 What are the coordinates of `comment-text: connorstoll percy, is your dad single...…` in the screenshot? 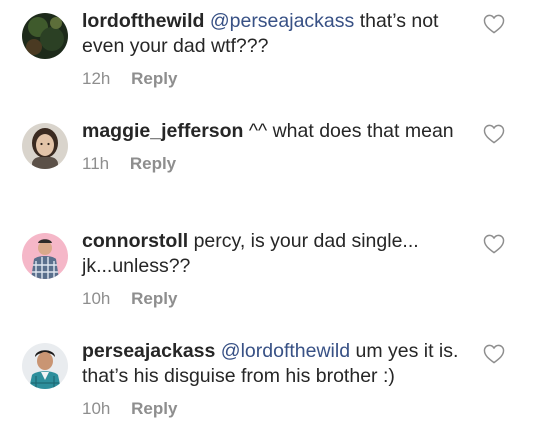 It's located at (276, 254).